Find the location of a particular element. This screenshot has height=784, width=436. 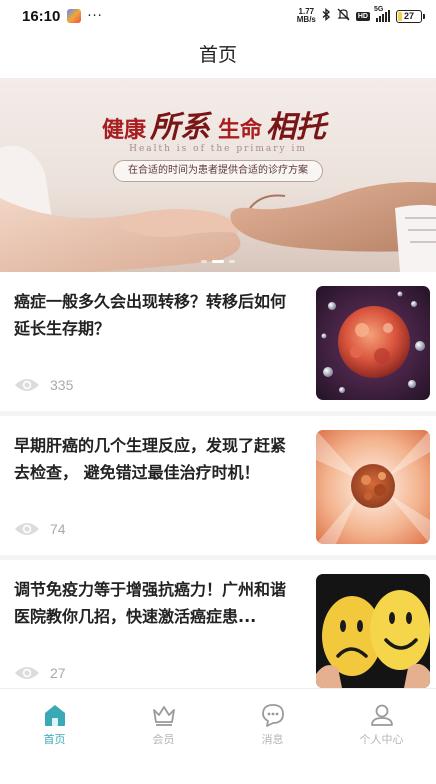

article-title: 早期肝癌的几个生理反应，发现了赶紧去检查， 避免错过最佳治疗时机！ is located at coordinates (150, 459).